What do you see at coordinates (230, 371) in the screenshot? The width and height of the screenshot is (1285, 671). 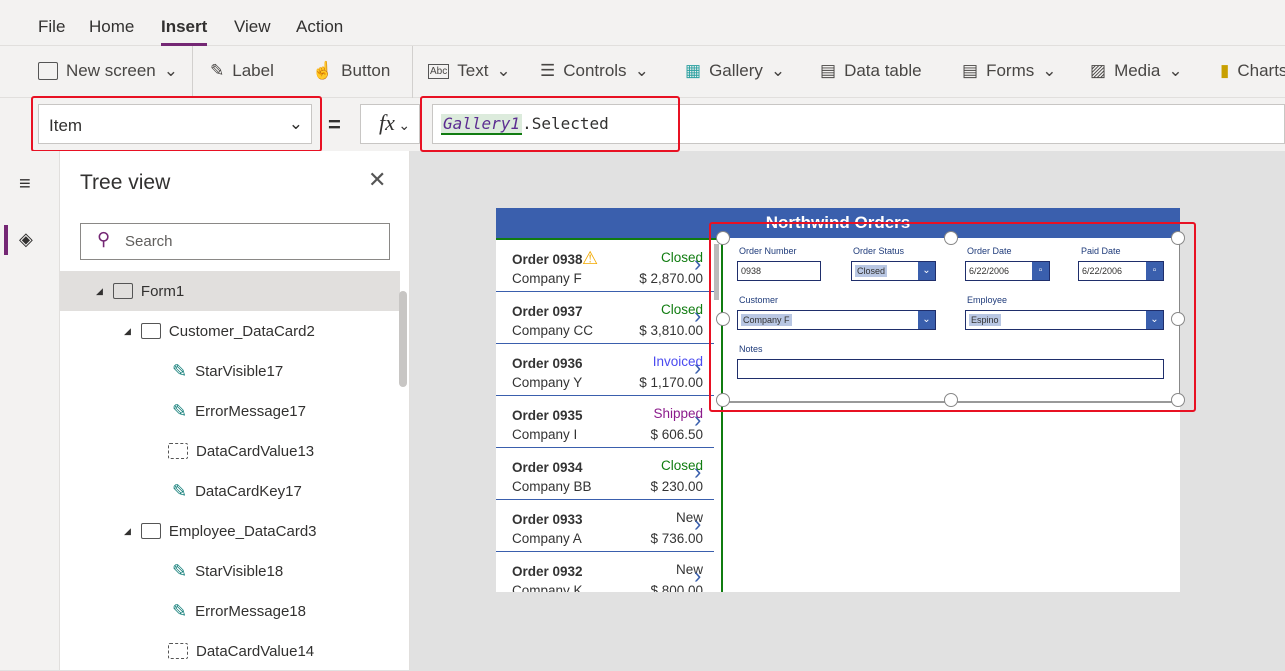 I see `tree-node: ✎ StarVisible17` at bounding box center [230, 371].